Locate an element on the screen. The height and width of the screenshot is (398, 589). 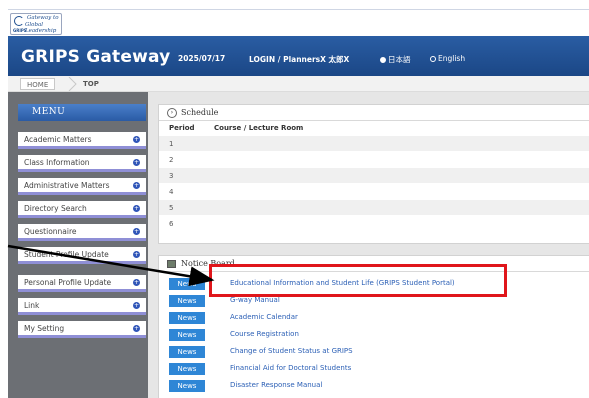
list-item: News Academic Calendar is located at coordinates (374, 318).